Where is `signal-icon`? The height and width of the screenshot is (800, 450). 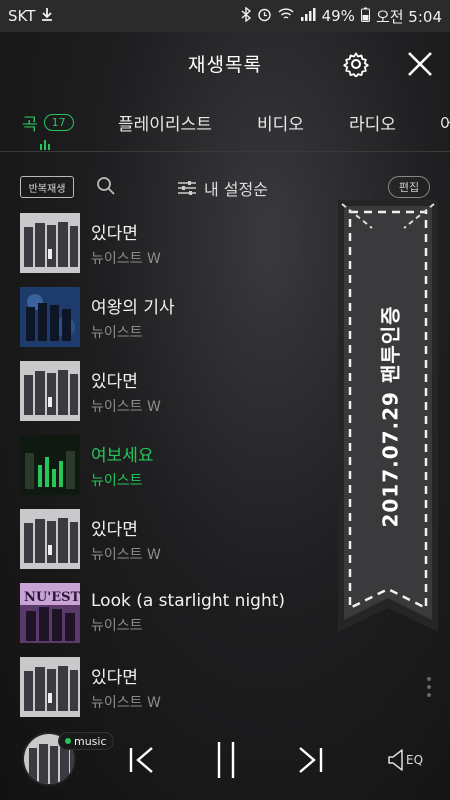 signal-icon is located at coordinates (308, 16).